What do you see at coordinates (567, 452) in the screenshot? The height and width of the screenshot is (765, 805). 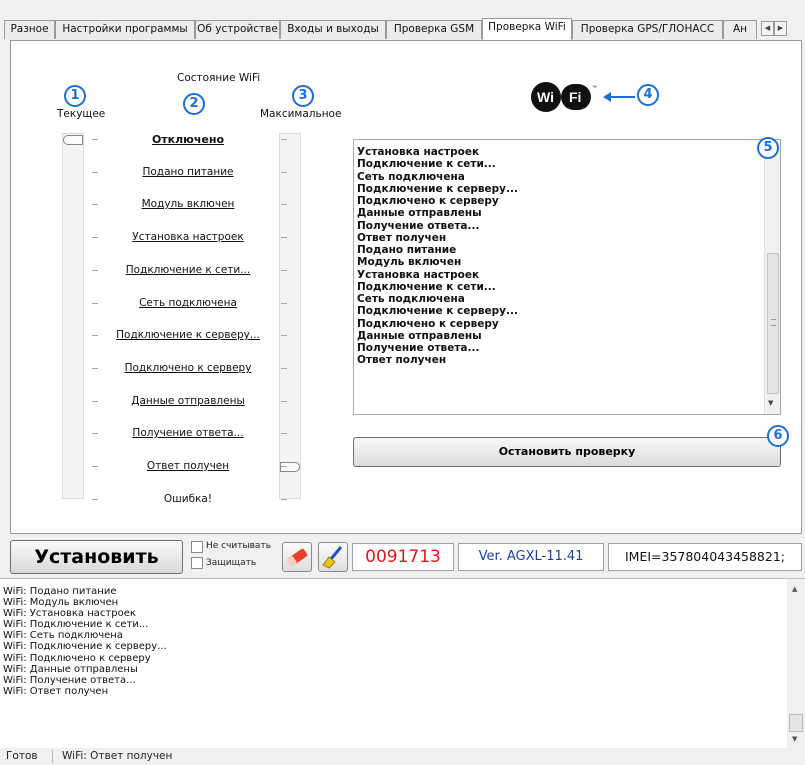 I see `stop-check-button: Остановить проверку` at bounding box center [567, 452].